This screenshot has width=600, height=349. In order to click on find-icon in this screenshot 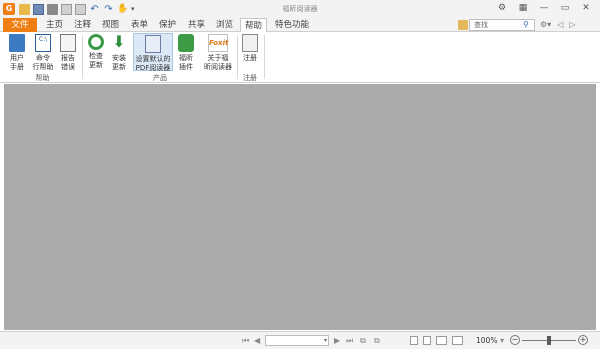, I will do `click(463, 25)`.